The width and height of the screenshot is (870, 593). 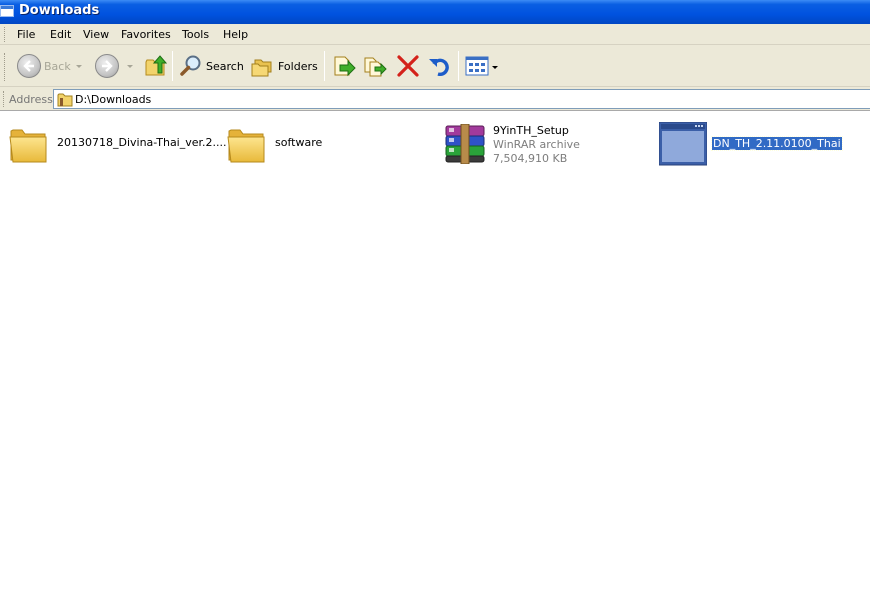 I want to click on search-button: Search, so click(x=210, y=66).